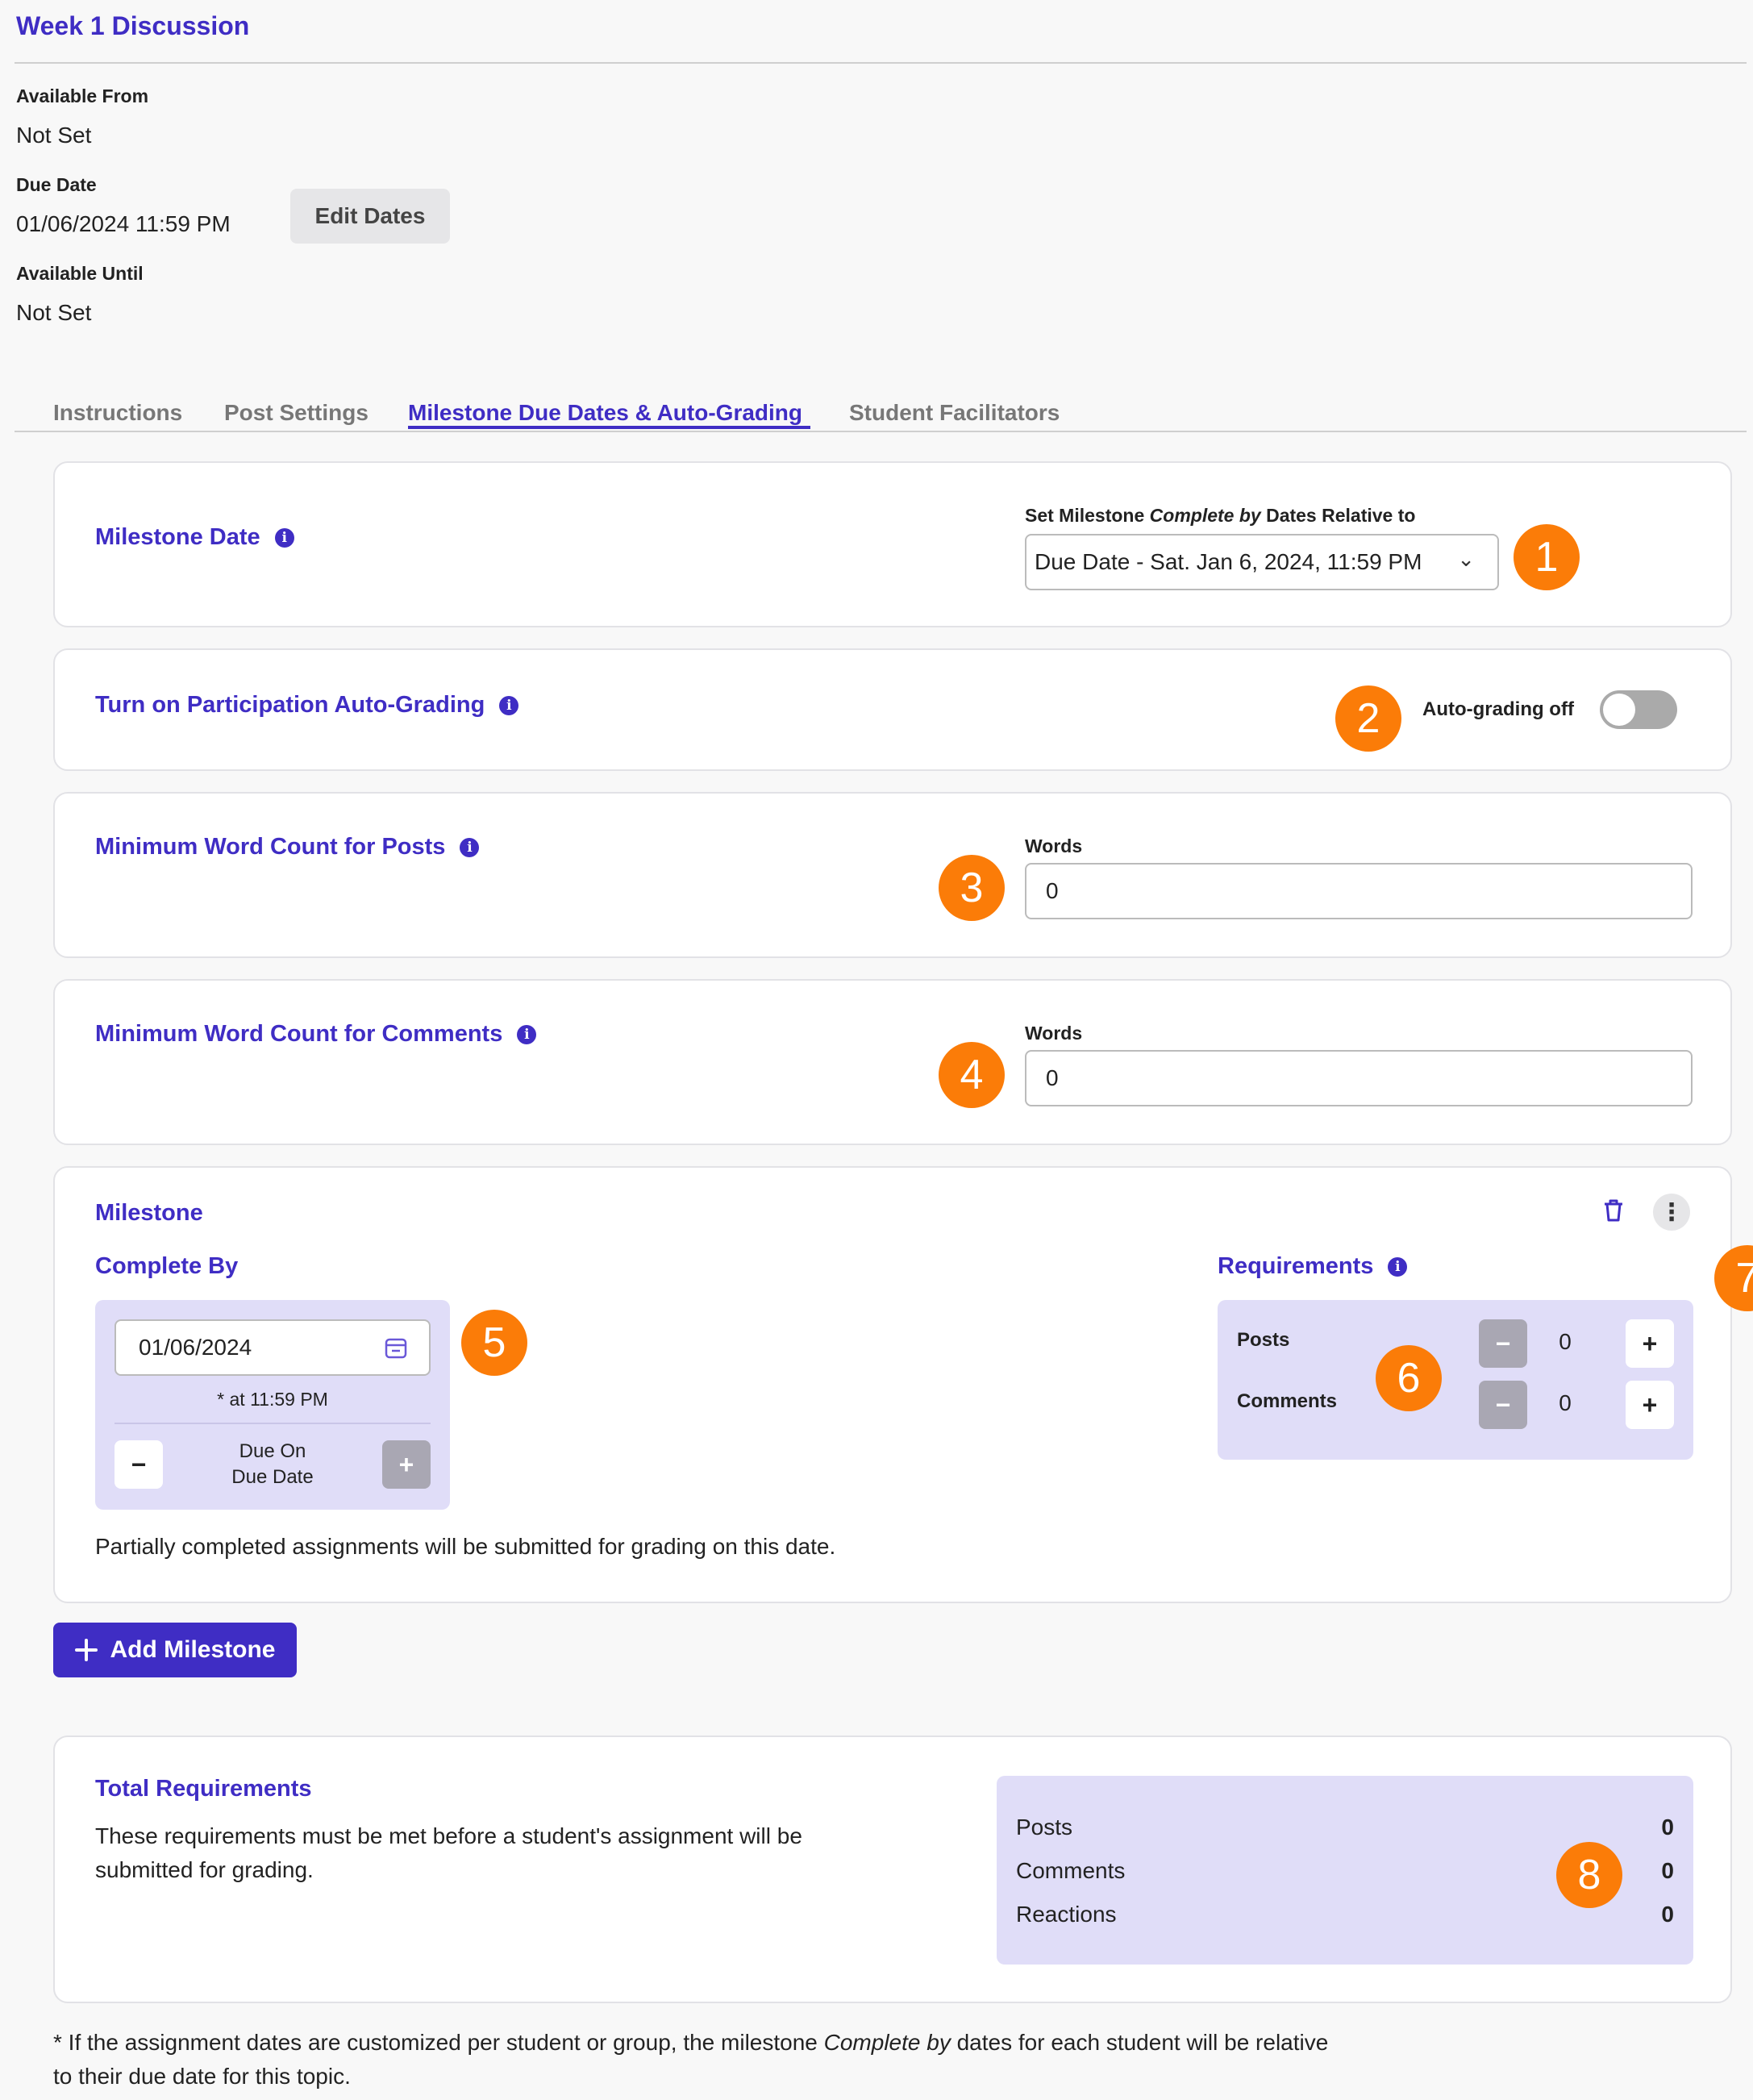 This screenshot has width=1753, height=2100. What do you see at coordinates (272, 1399) in the screenshot?
I see `time-note: * at 11:59 PM` at bounding box center [272, 1399].